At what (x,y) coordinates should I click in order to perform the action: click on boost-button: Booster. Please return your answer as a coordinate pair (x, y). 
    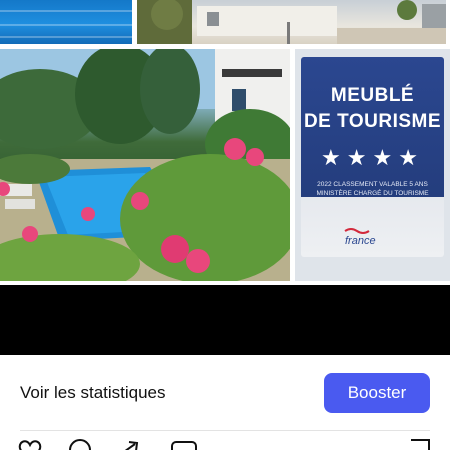
    Looking at the image, I should click on (377, 393).